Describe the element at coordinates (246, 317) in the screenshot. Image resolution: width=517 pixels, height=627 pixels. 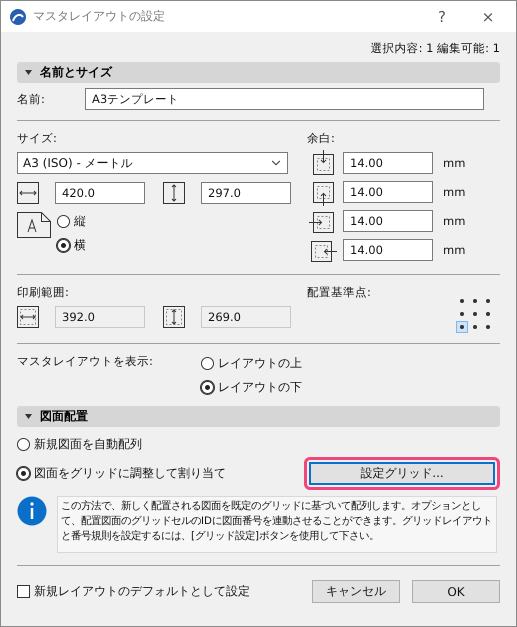
I see `print-height-field: 269.0` at that location.